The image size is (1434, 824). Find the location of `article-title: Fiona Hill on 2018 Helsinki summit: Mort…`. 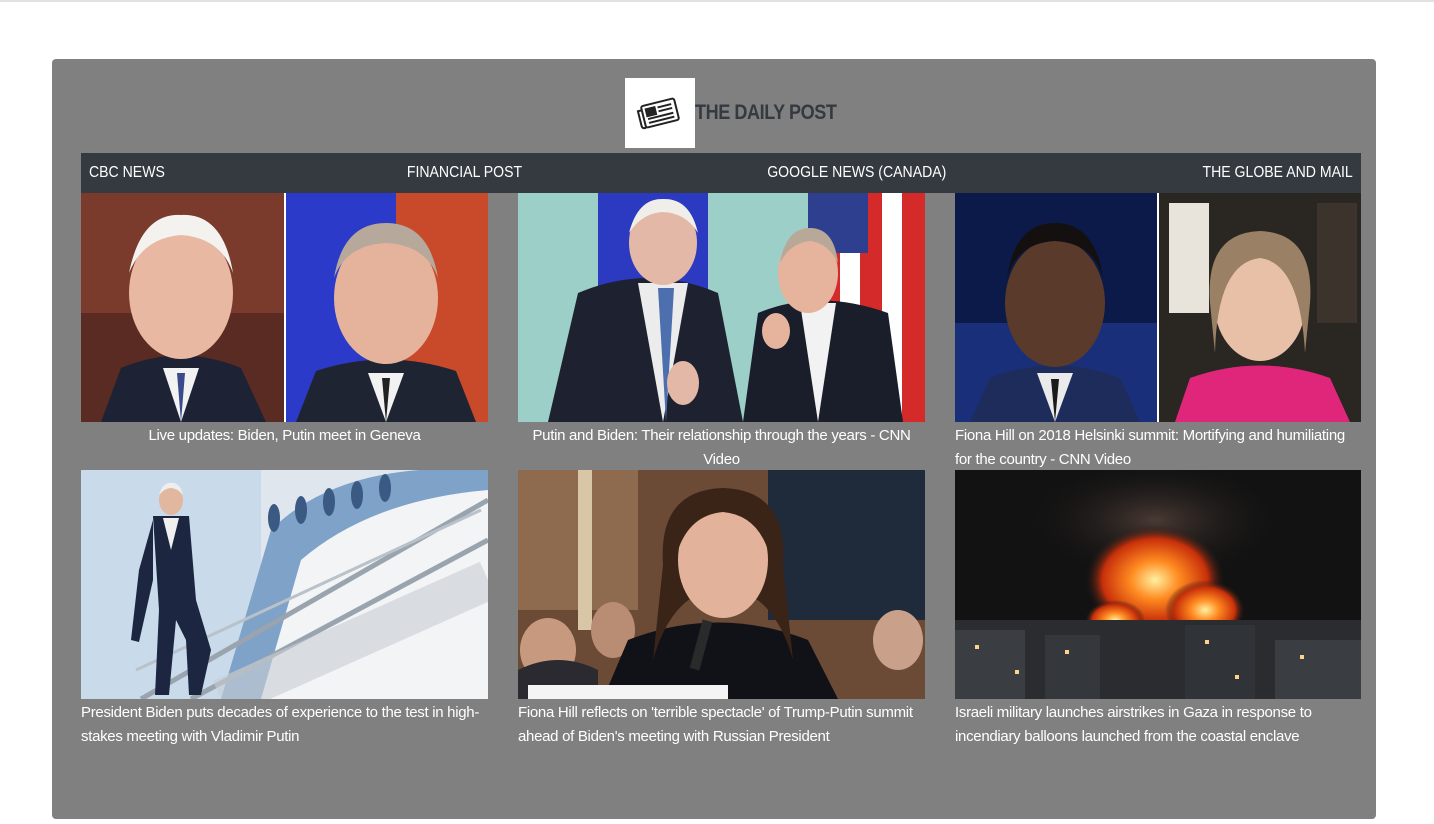

article-title: Fiona Hill on 2018 Helsinki summit: Mort… is located at coordinates (1158, 448).